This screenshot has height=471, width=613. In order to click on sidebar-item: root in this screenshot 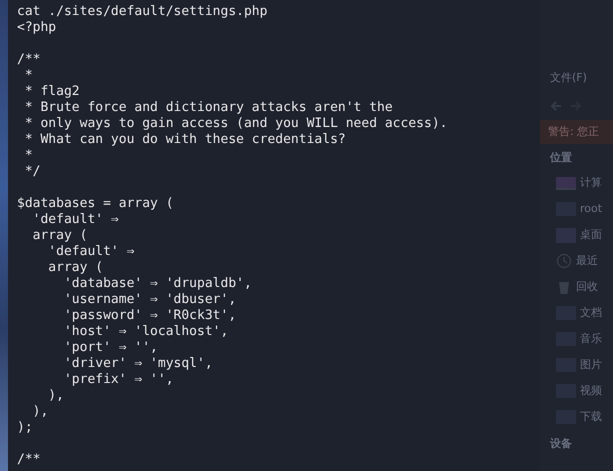, I will do `click(581, 209)`.